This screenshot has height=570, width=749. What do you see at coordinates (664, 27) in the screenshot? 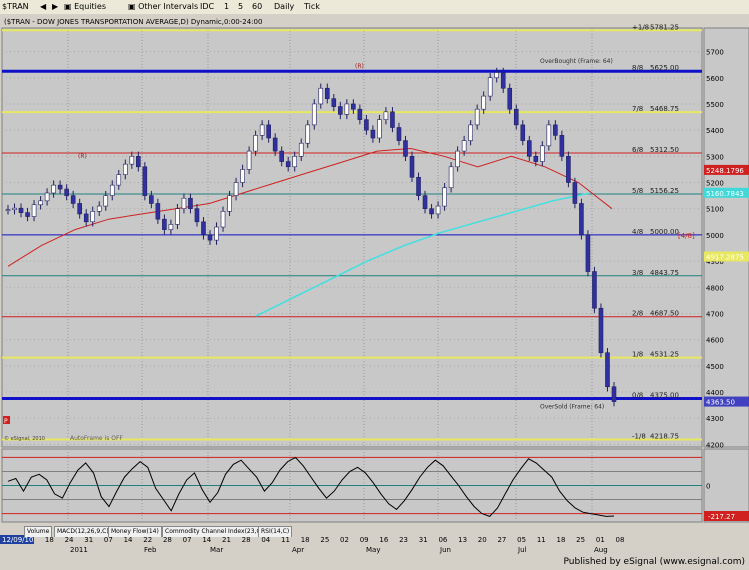
I see `murrey-value: 5781.25` at bounding box center [664, 27].